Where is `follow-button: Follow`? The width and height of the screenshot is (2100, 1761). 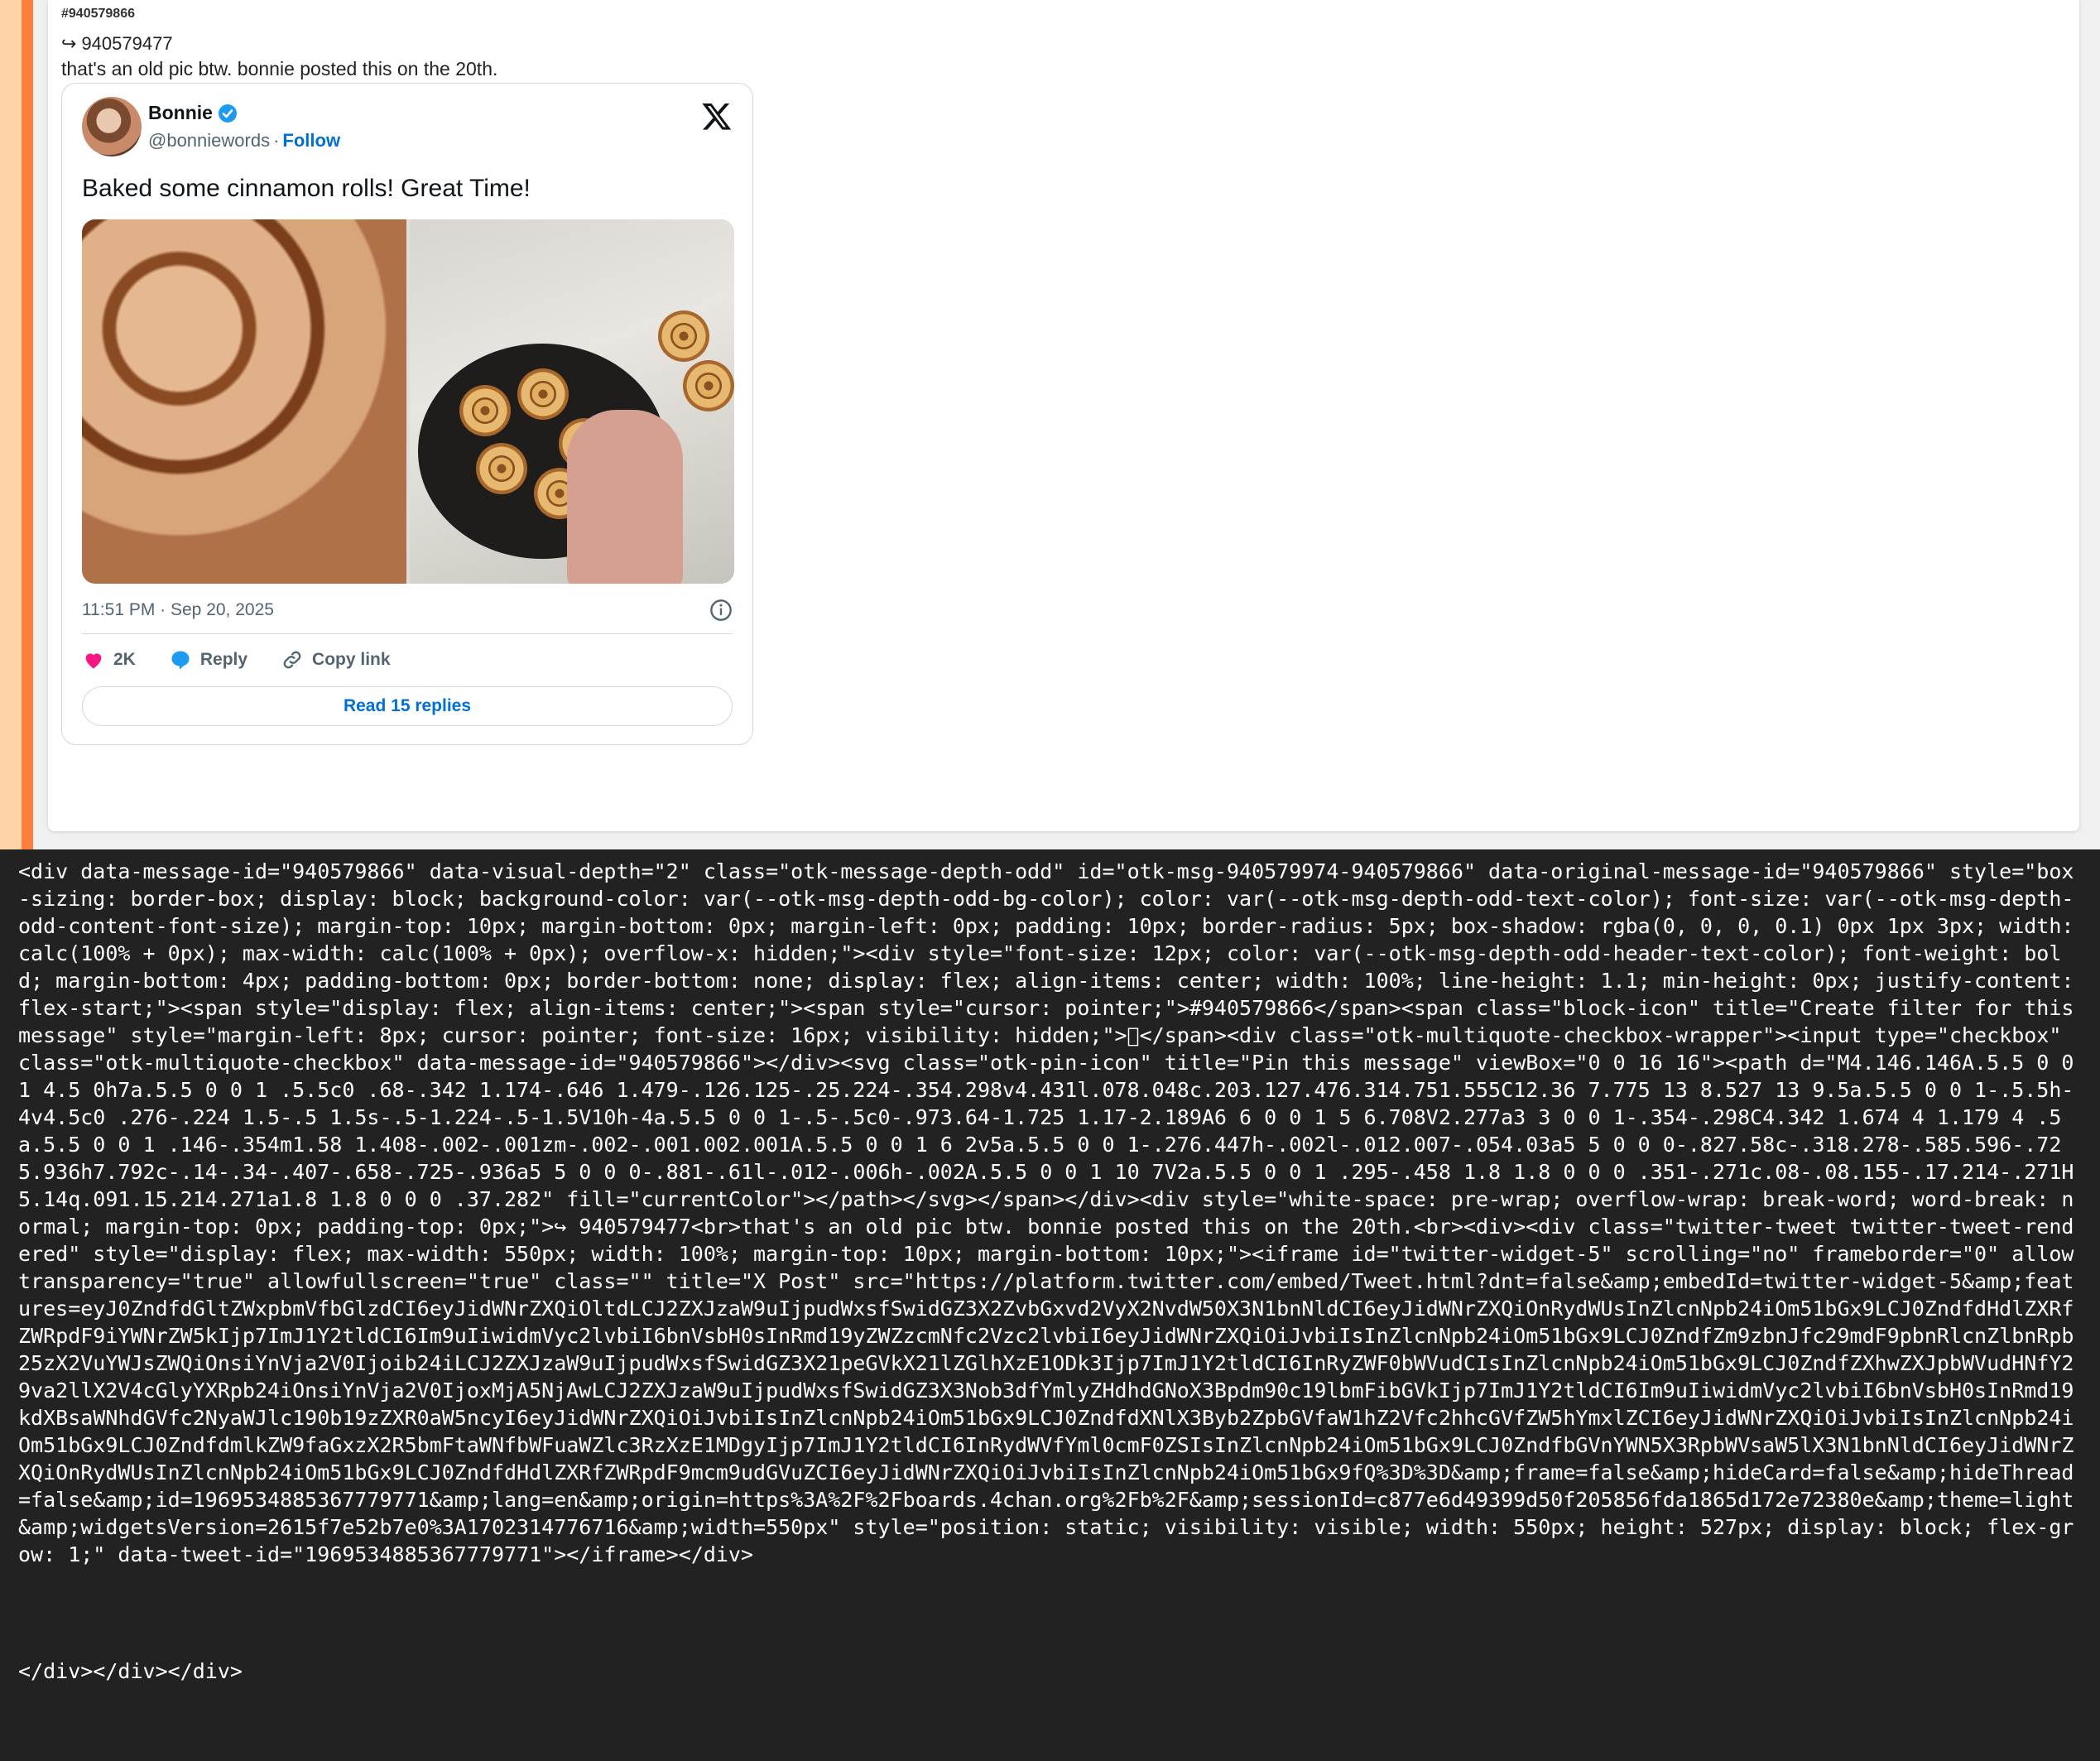 follow-button: Follow is located at coordinates (311, 141).